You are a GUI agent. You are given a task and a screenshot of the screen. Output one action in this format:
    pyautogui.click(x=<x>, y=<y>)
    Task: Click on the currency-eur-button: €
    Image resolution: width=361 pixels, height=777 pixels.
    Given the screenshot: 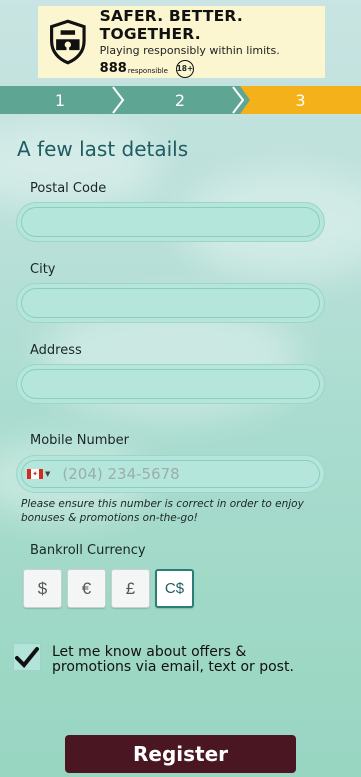 What is the action you would take?
    pyautogui.click(x=86, y=588)
    